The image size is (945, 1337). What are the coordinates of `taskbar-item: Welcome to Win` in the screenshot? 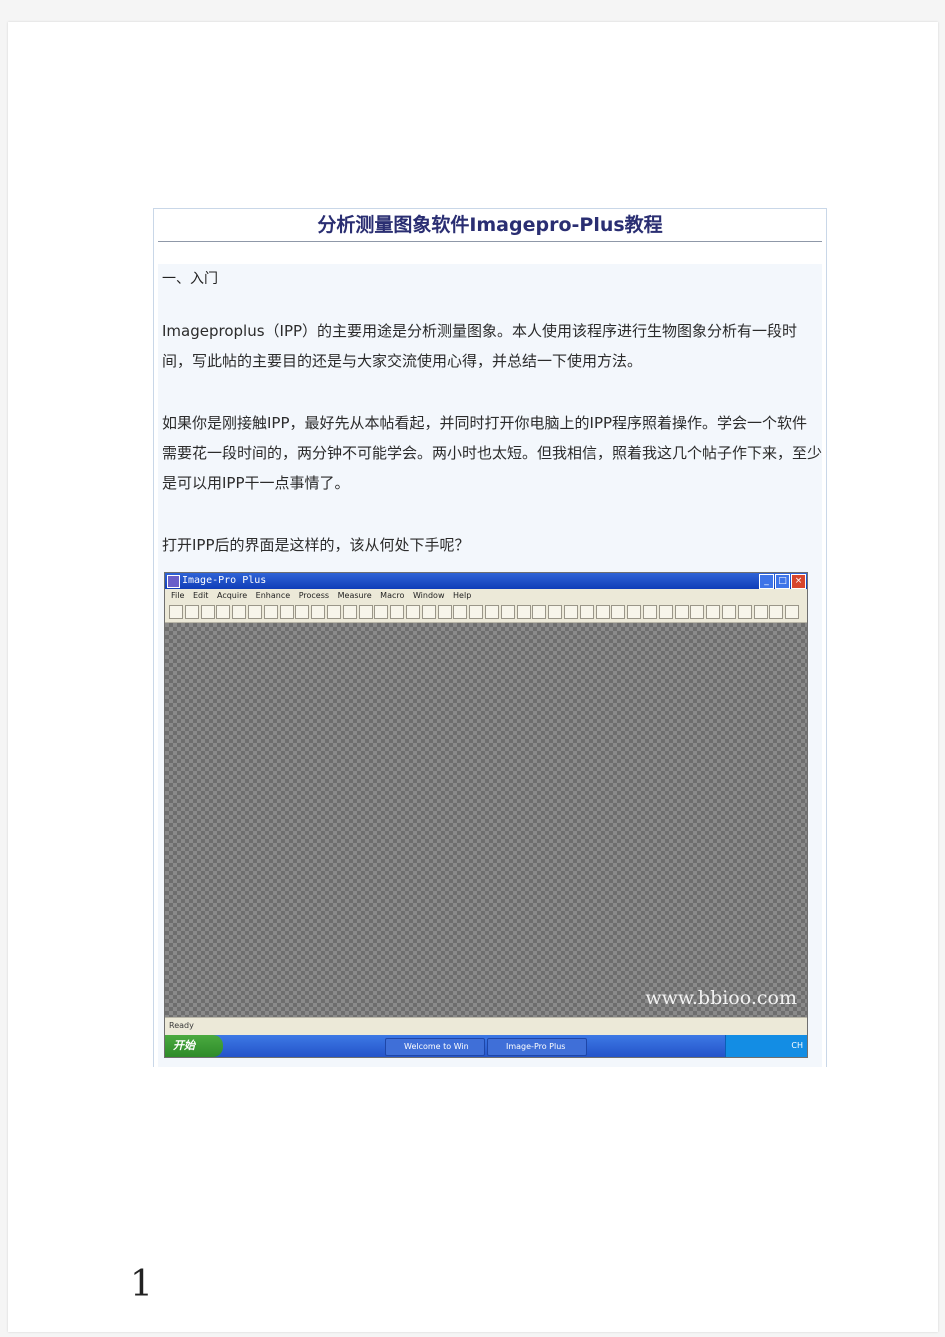 It's located at (435, 1047).